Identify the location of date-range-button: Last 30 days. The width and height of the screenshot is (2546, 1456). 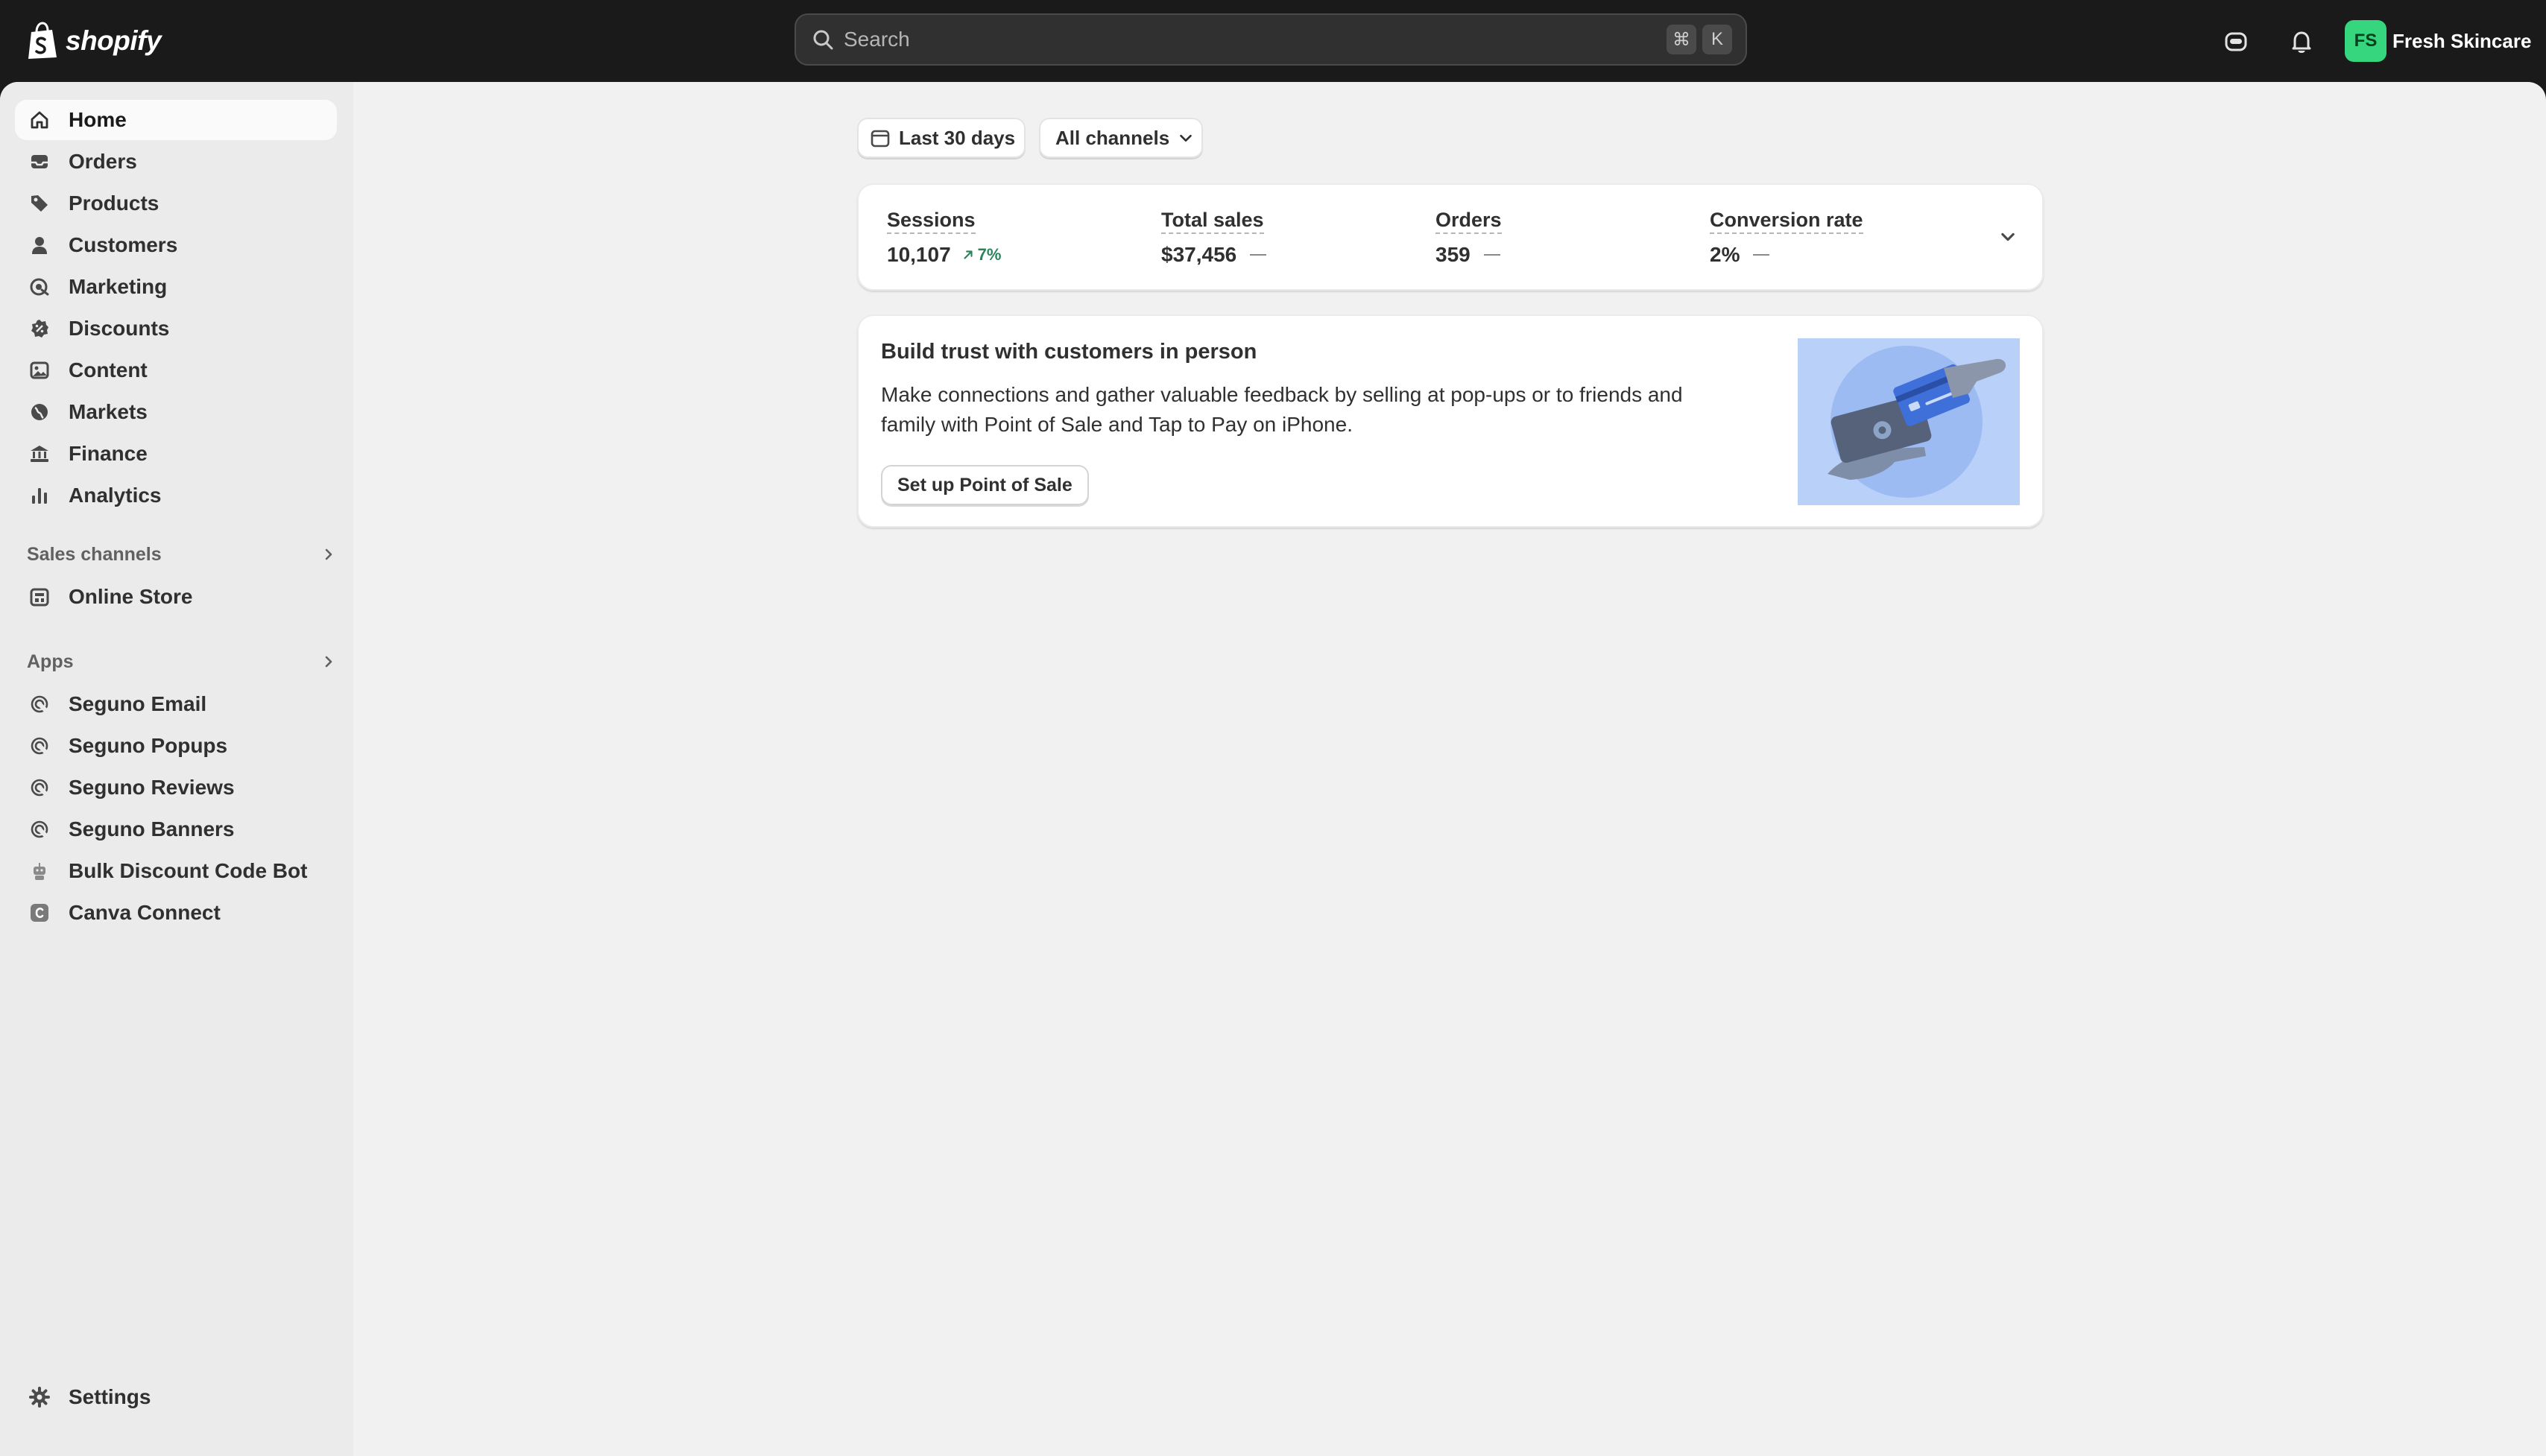
(941, 138).